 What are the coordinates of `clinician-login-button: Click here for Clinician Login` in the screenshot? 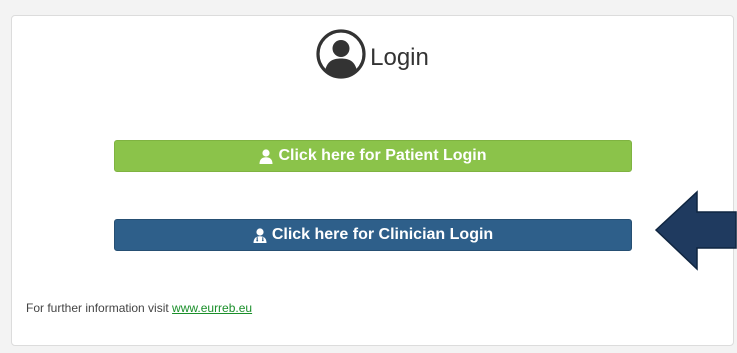 It's located at (373, 235).